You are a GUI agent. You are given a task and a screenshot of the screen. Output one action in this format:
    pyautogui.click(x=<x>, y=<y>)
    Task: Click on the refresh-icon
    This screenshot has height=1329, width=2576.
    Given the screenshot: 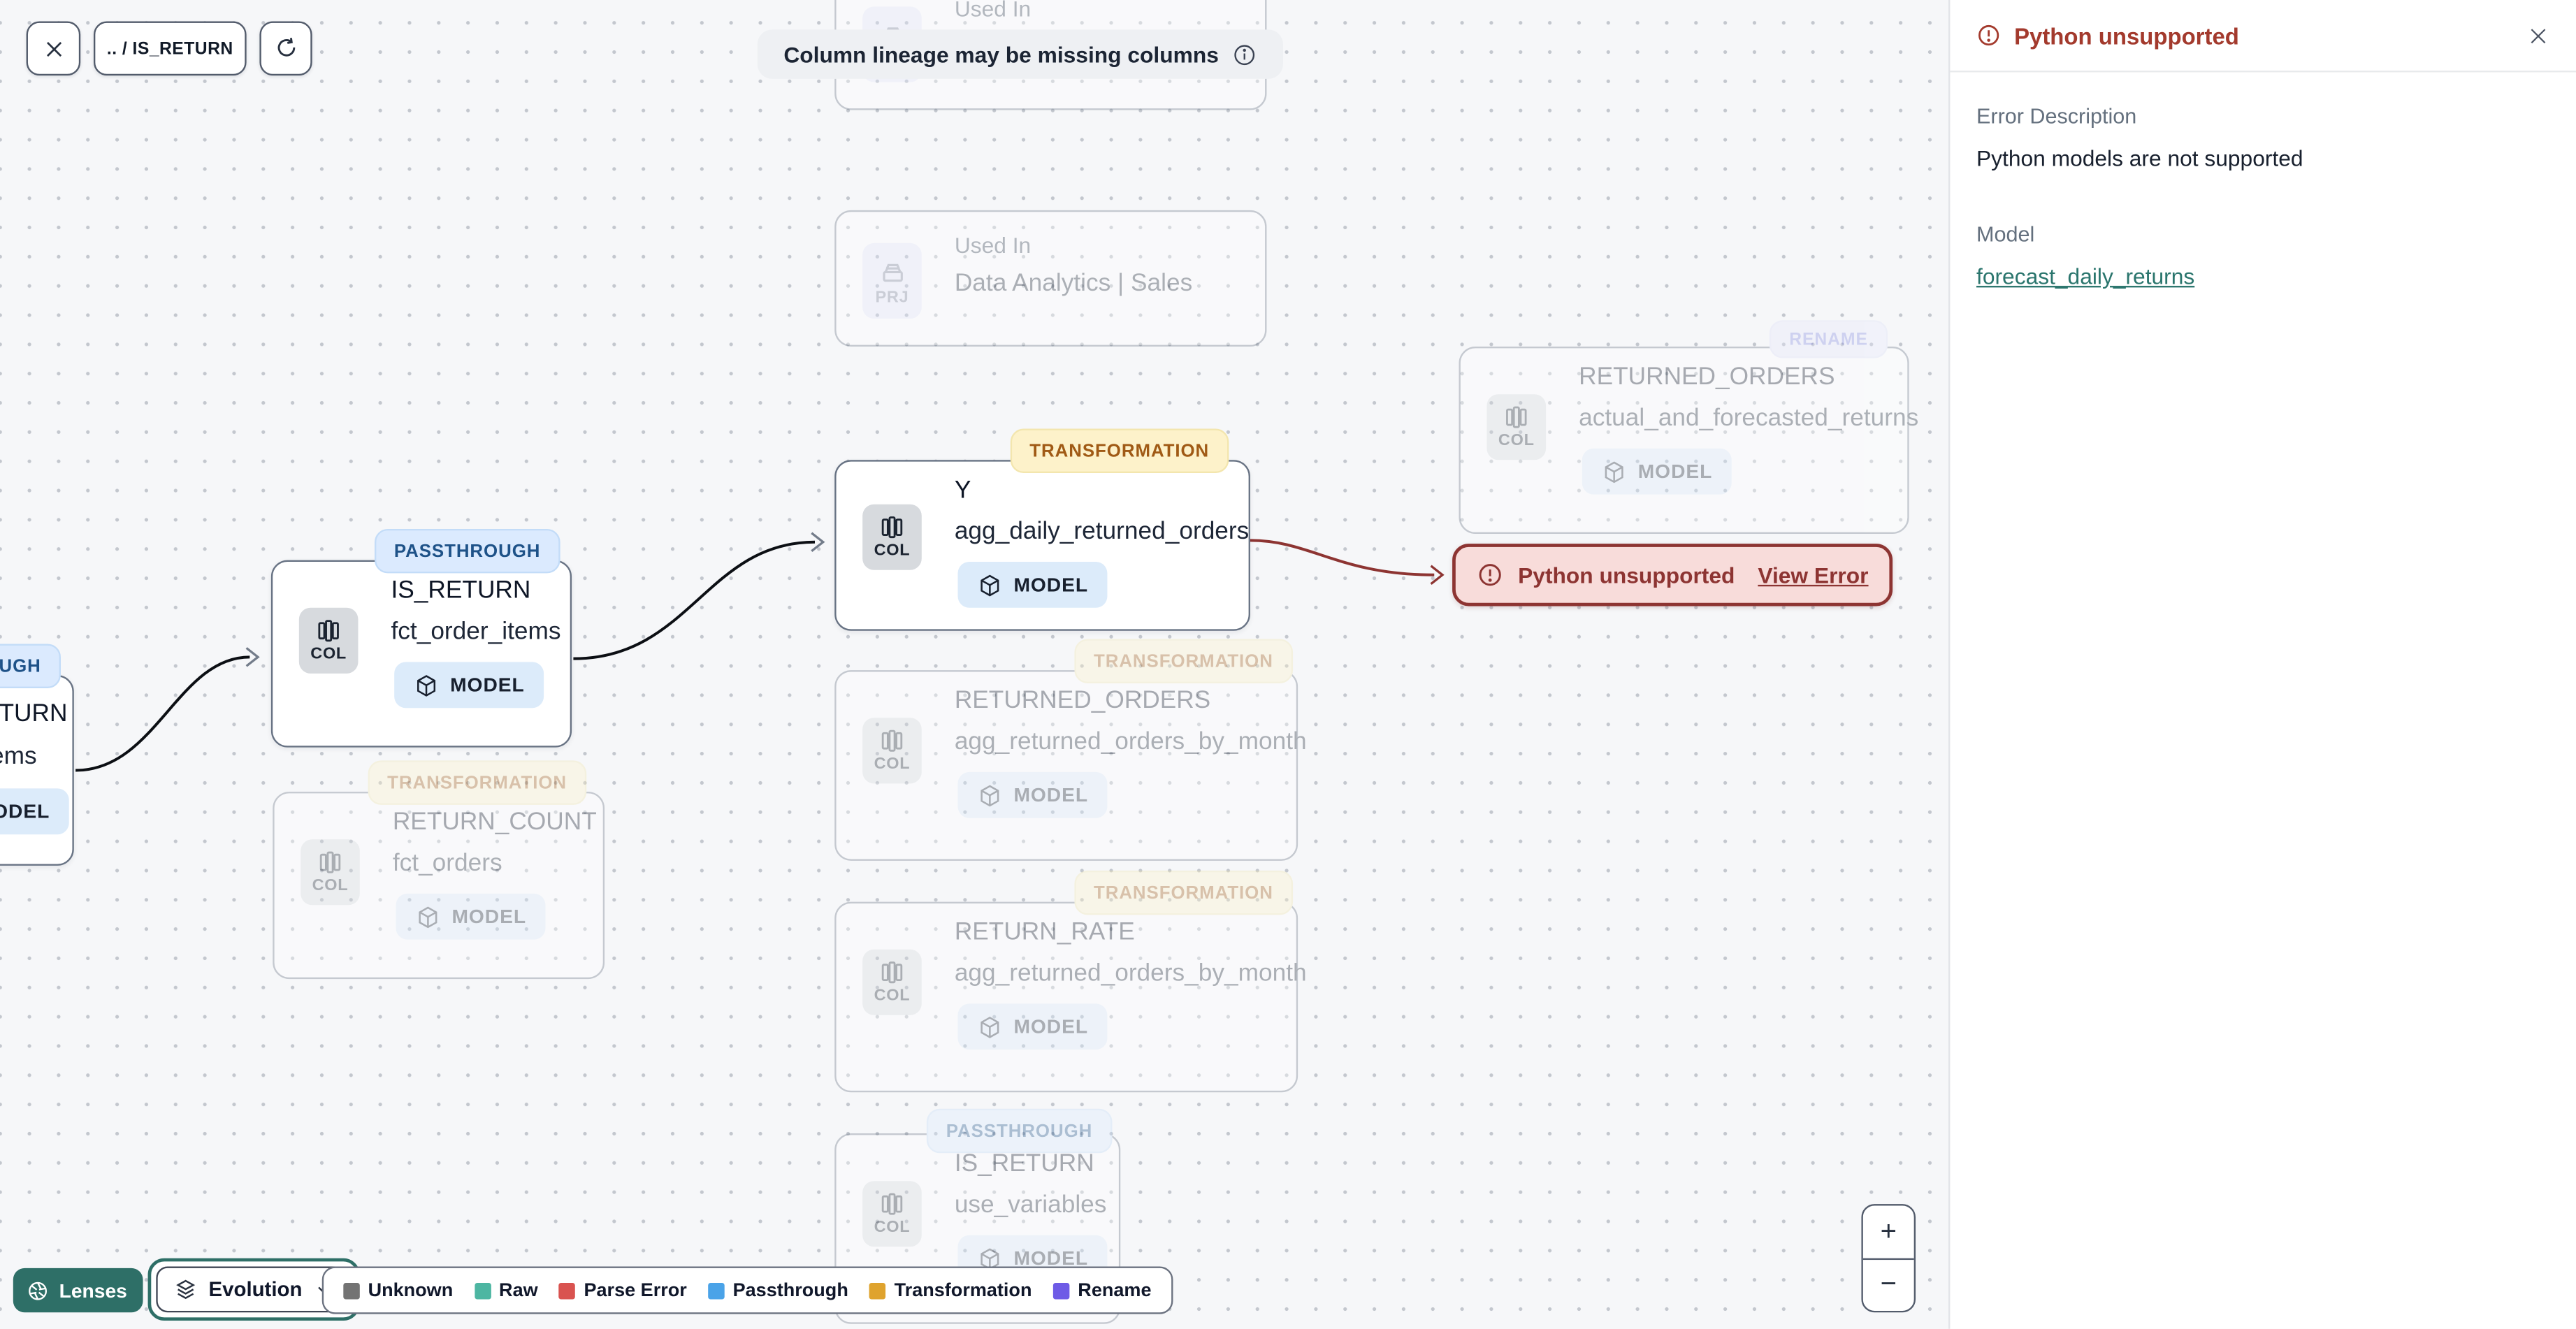 What is the action you would take?
    pyautogui.click(x=286, y=48)
    